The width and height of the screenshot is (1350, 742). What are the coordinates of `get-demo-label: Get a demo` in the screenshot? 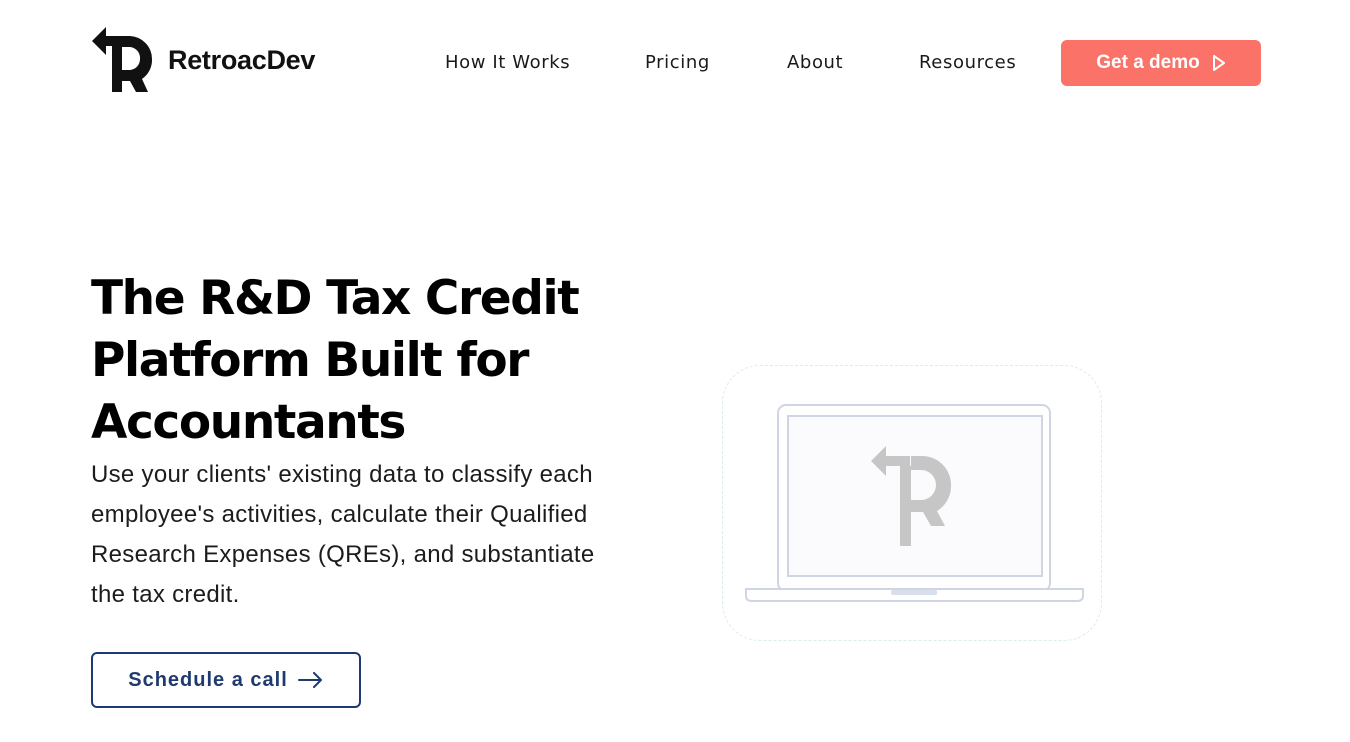 It's located at (1148, 62).